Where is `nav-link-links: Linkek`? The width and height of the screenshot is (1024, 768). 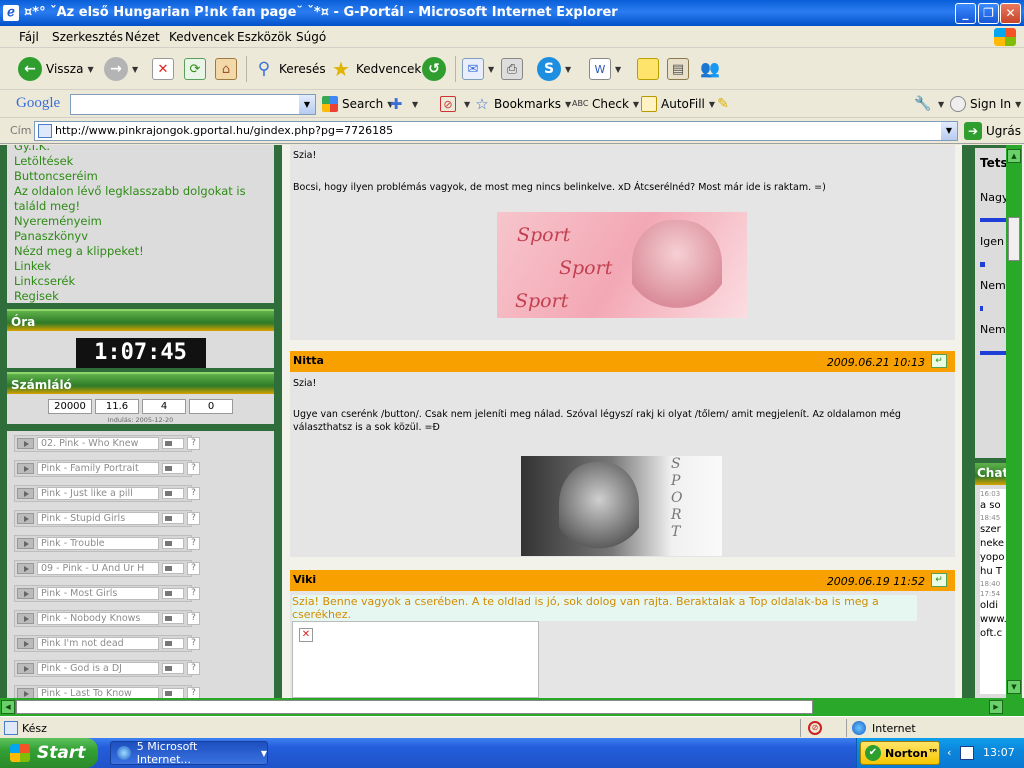
nav-link-links: Linkek is located at coordinates (140, 266).